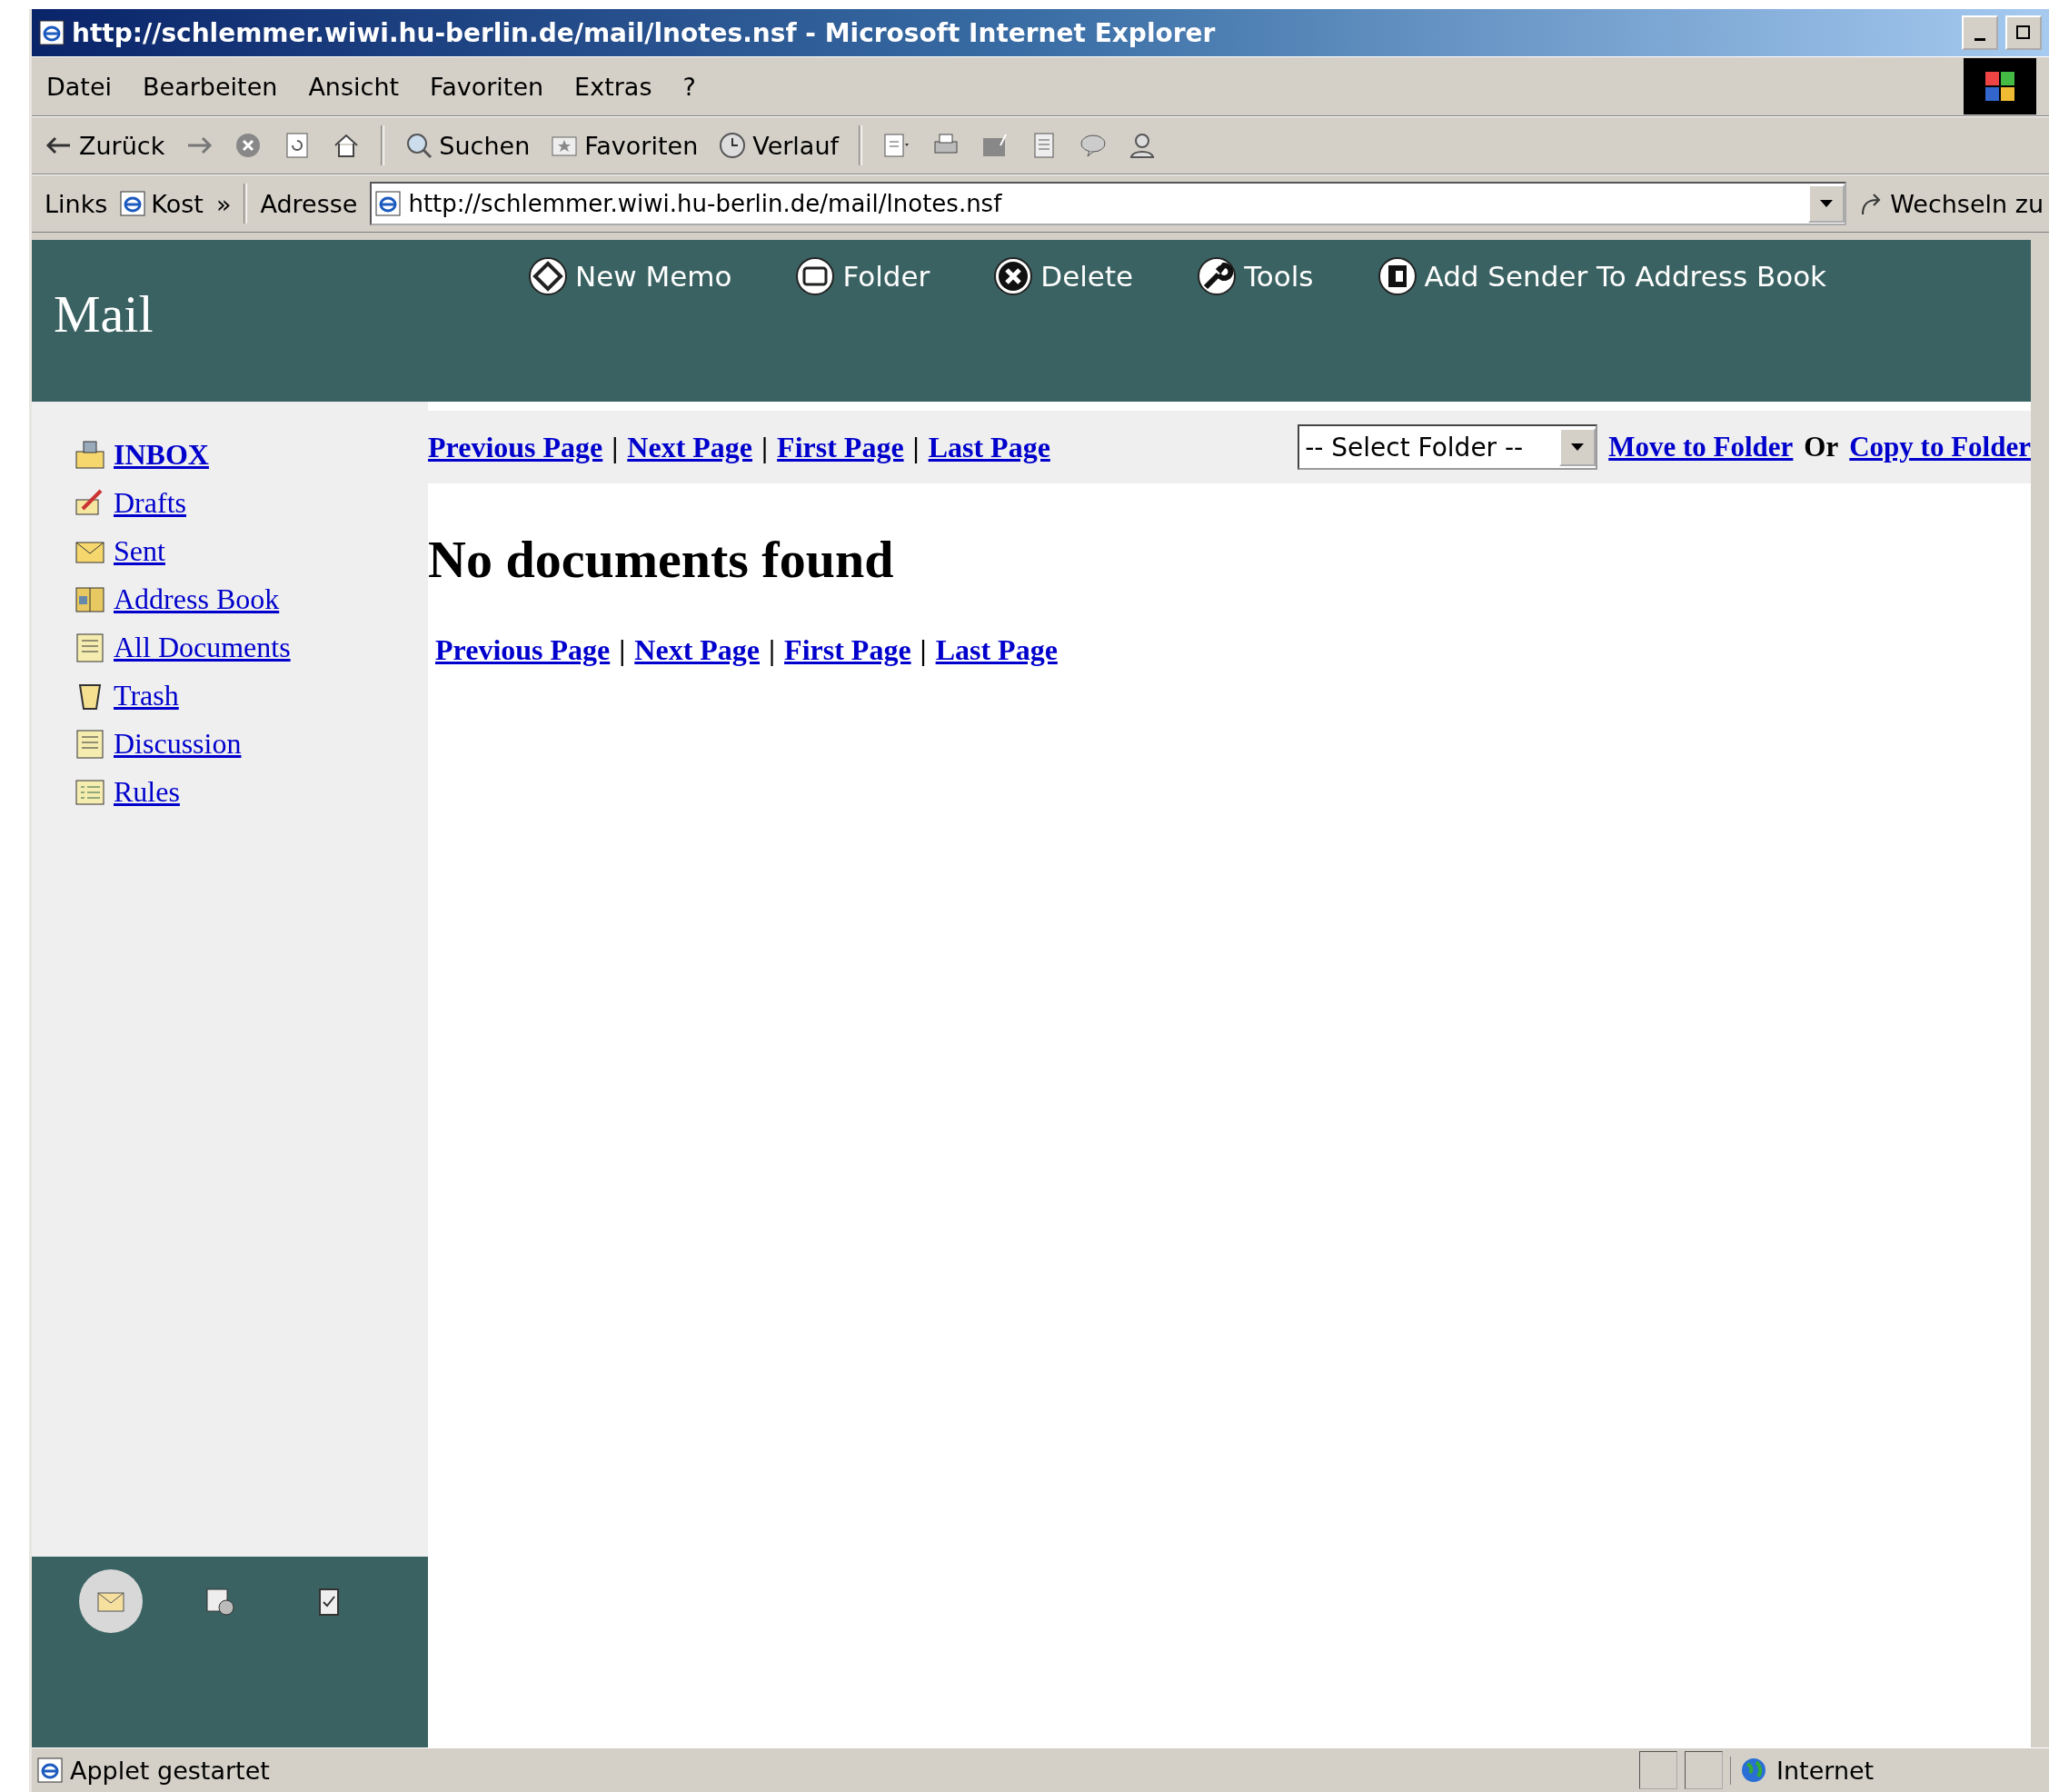  Describe the element at coordinates (1256, 276) in the screenshot. I see `action-link: Tools` at that location.